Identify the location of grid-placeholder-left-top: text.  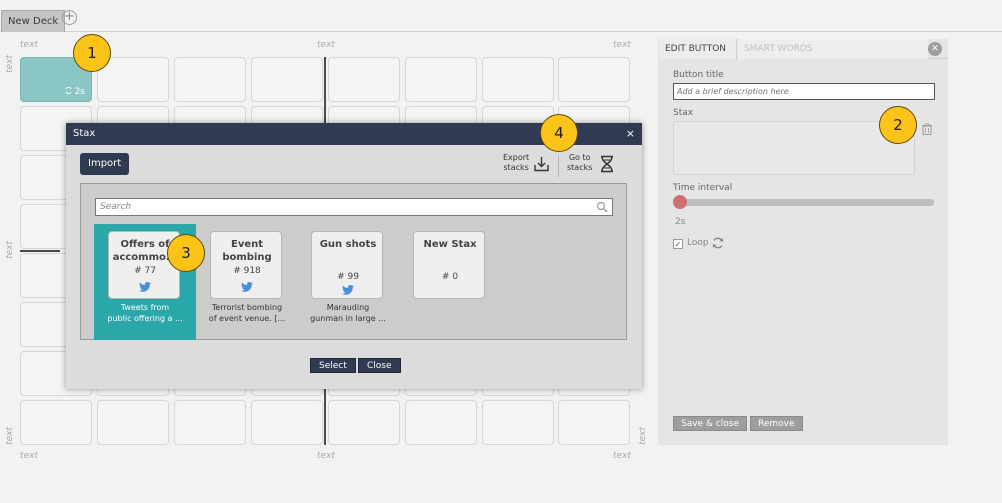
(10, 64).